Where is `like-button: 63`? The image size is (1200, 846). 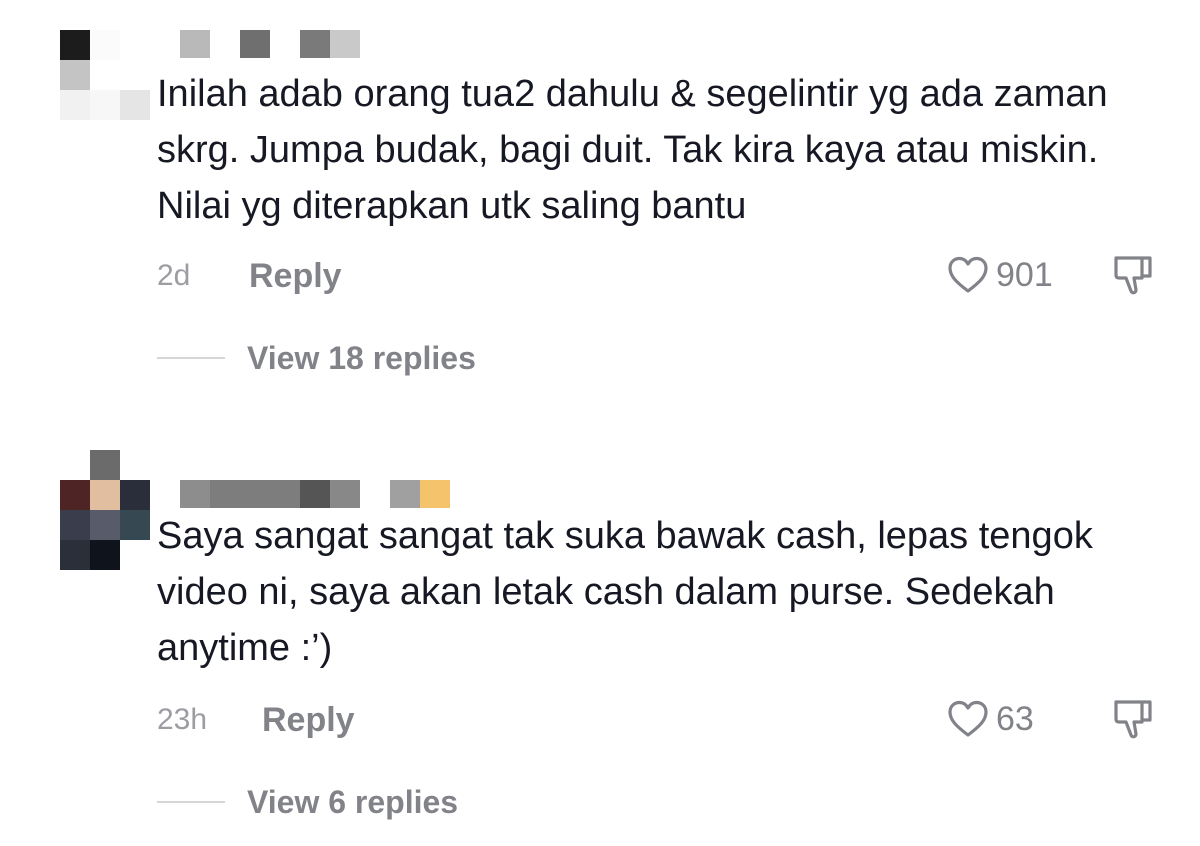
like-button: 63 is located at coordinates (990, 719).